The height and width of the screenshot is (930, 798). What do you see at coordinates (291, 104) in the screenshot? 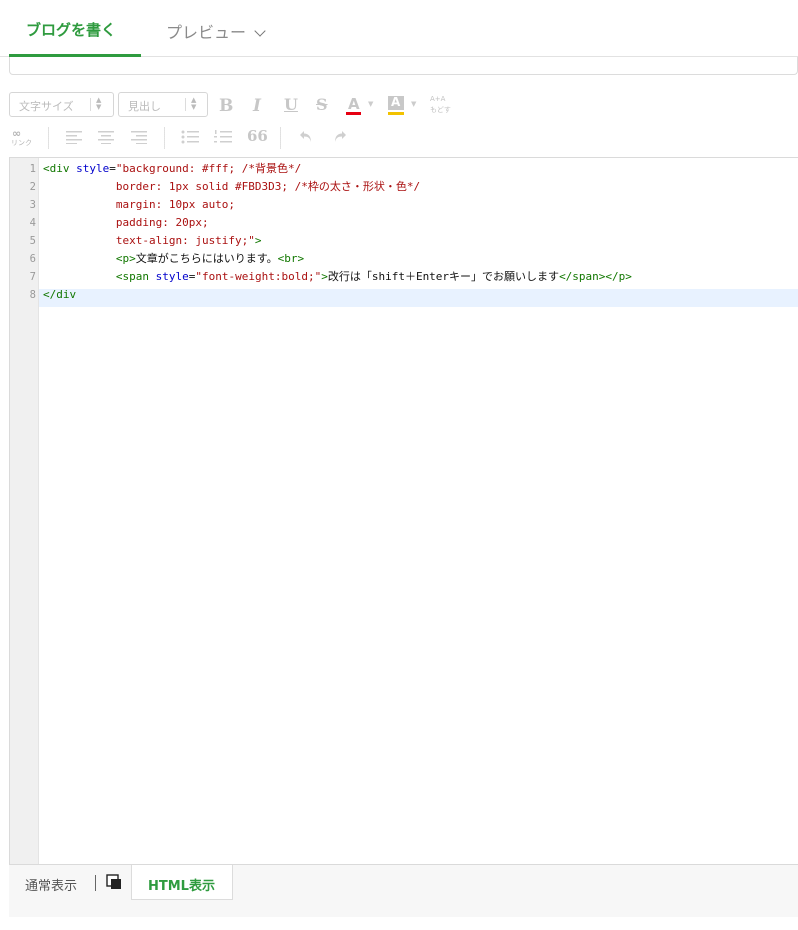
I see `underline-button: U` at bounding box center [291, 104].